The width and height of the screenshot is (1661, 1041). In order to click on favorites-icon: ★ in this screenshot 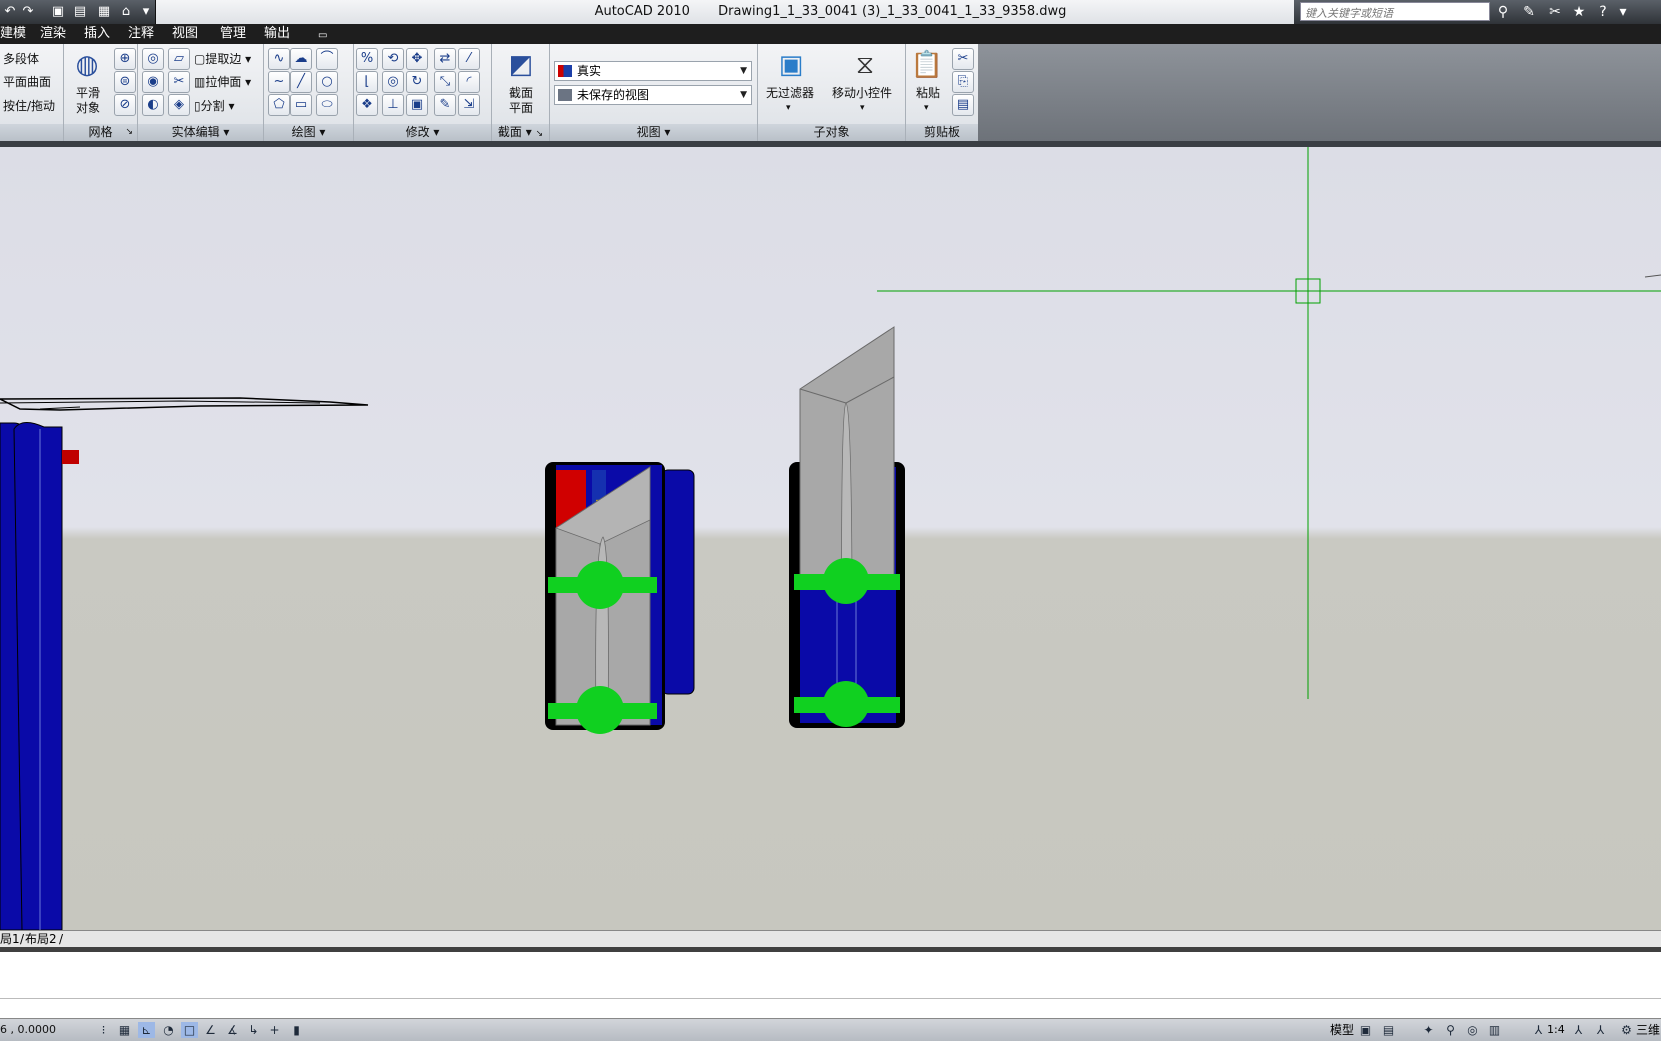, I will do `click(1579, 12)`.